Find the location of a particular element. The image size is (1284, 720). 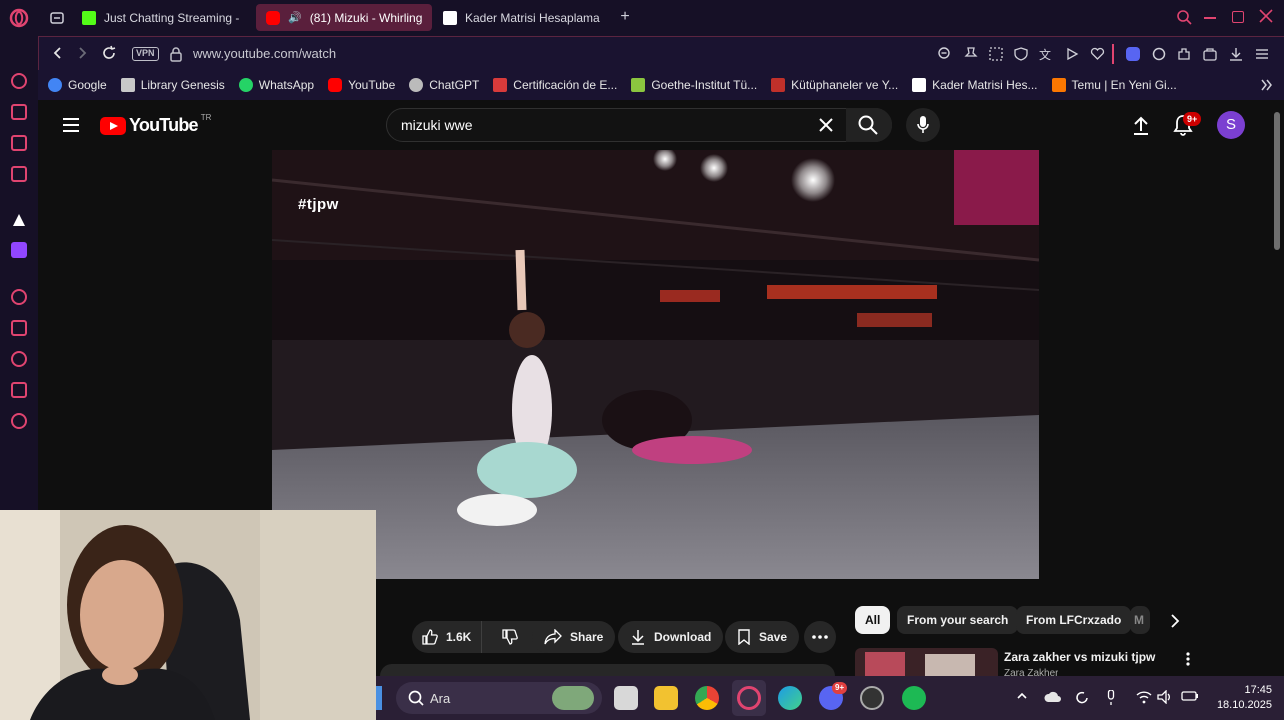

tab-workspace-icon is located at coordinates (57, 18).